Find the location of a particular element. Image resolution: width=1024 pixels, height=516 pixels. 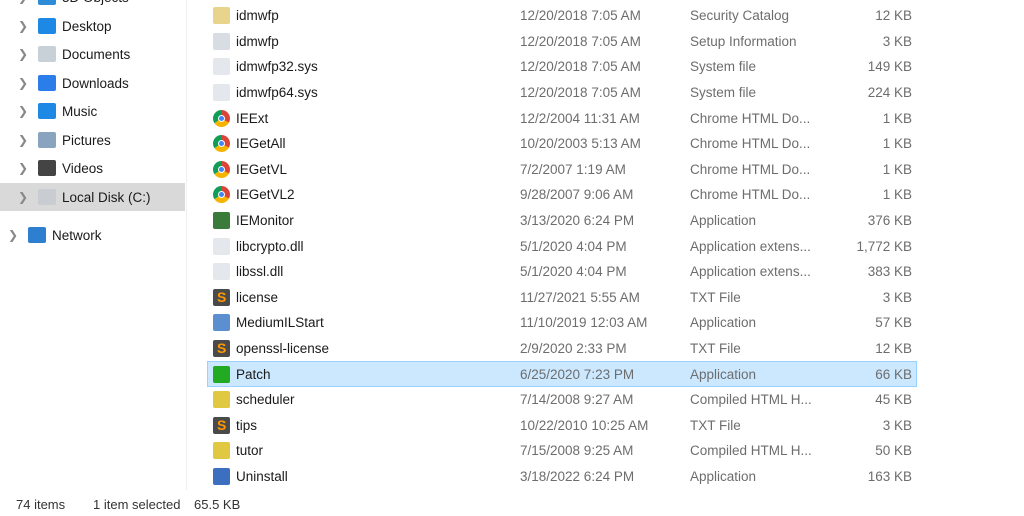

file-date: 11/27/2021 5:55 AM is located at coordinates (580, 297).